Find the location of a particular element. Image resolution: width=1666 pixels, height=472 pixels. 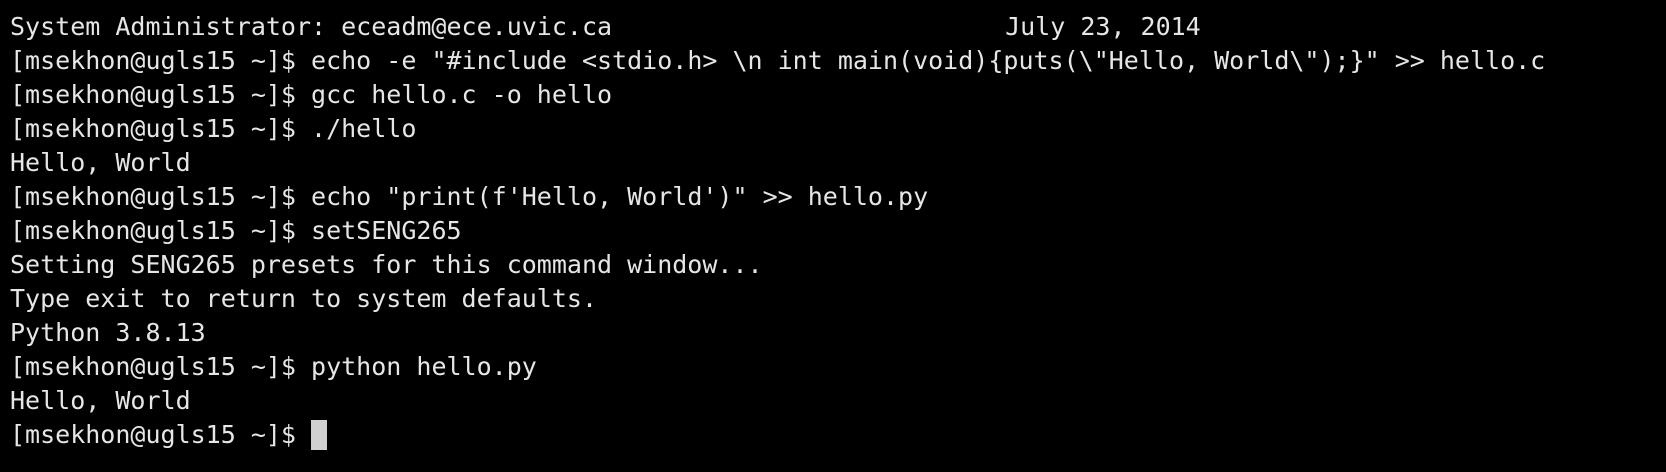

output-text: Python 3.8.13 is located at coordinates (108, 332).